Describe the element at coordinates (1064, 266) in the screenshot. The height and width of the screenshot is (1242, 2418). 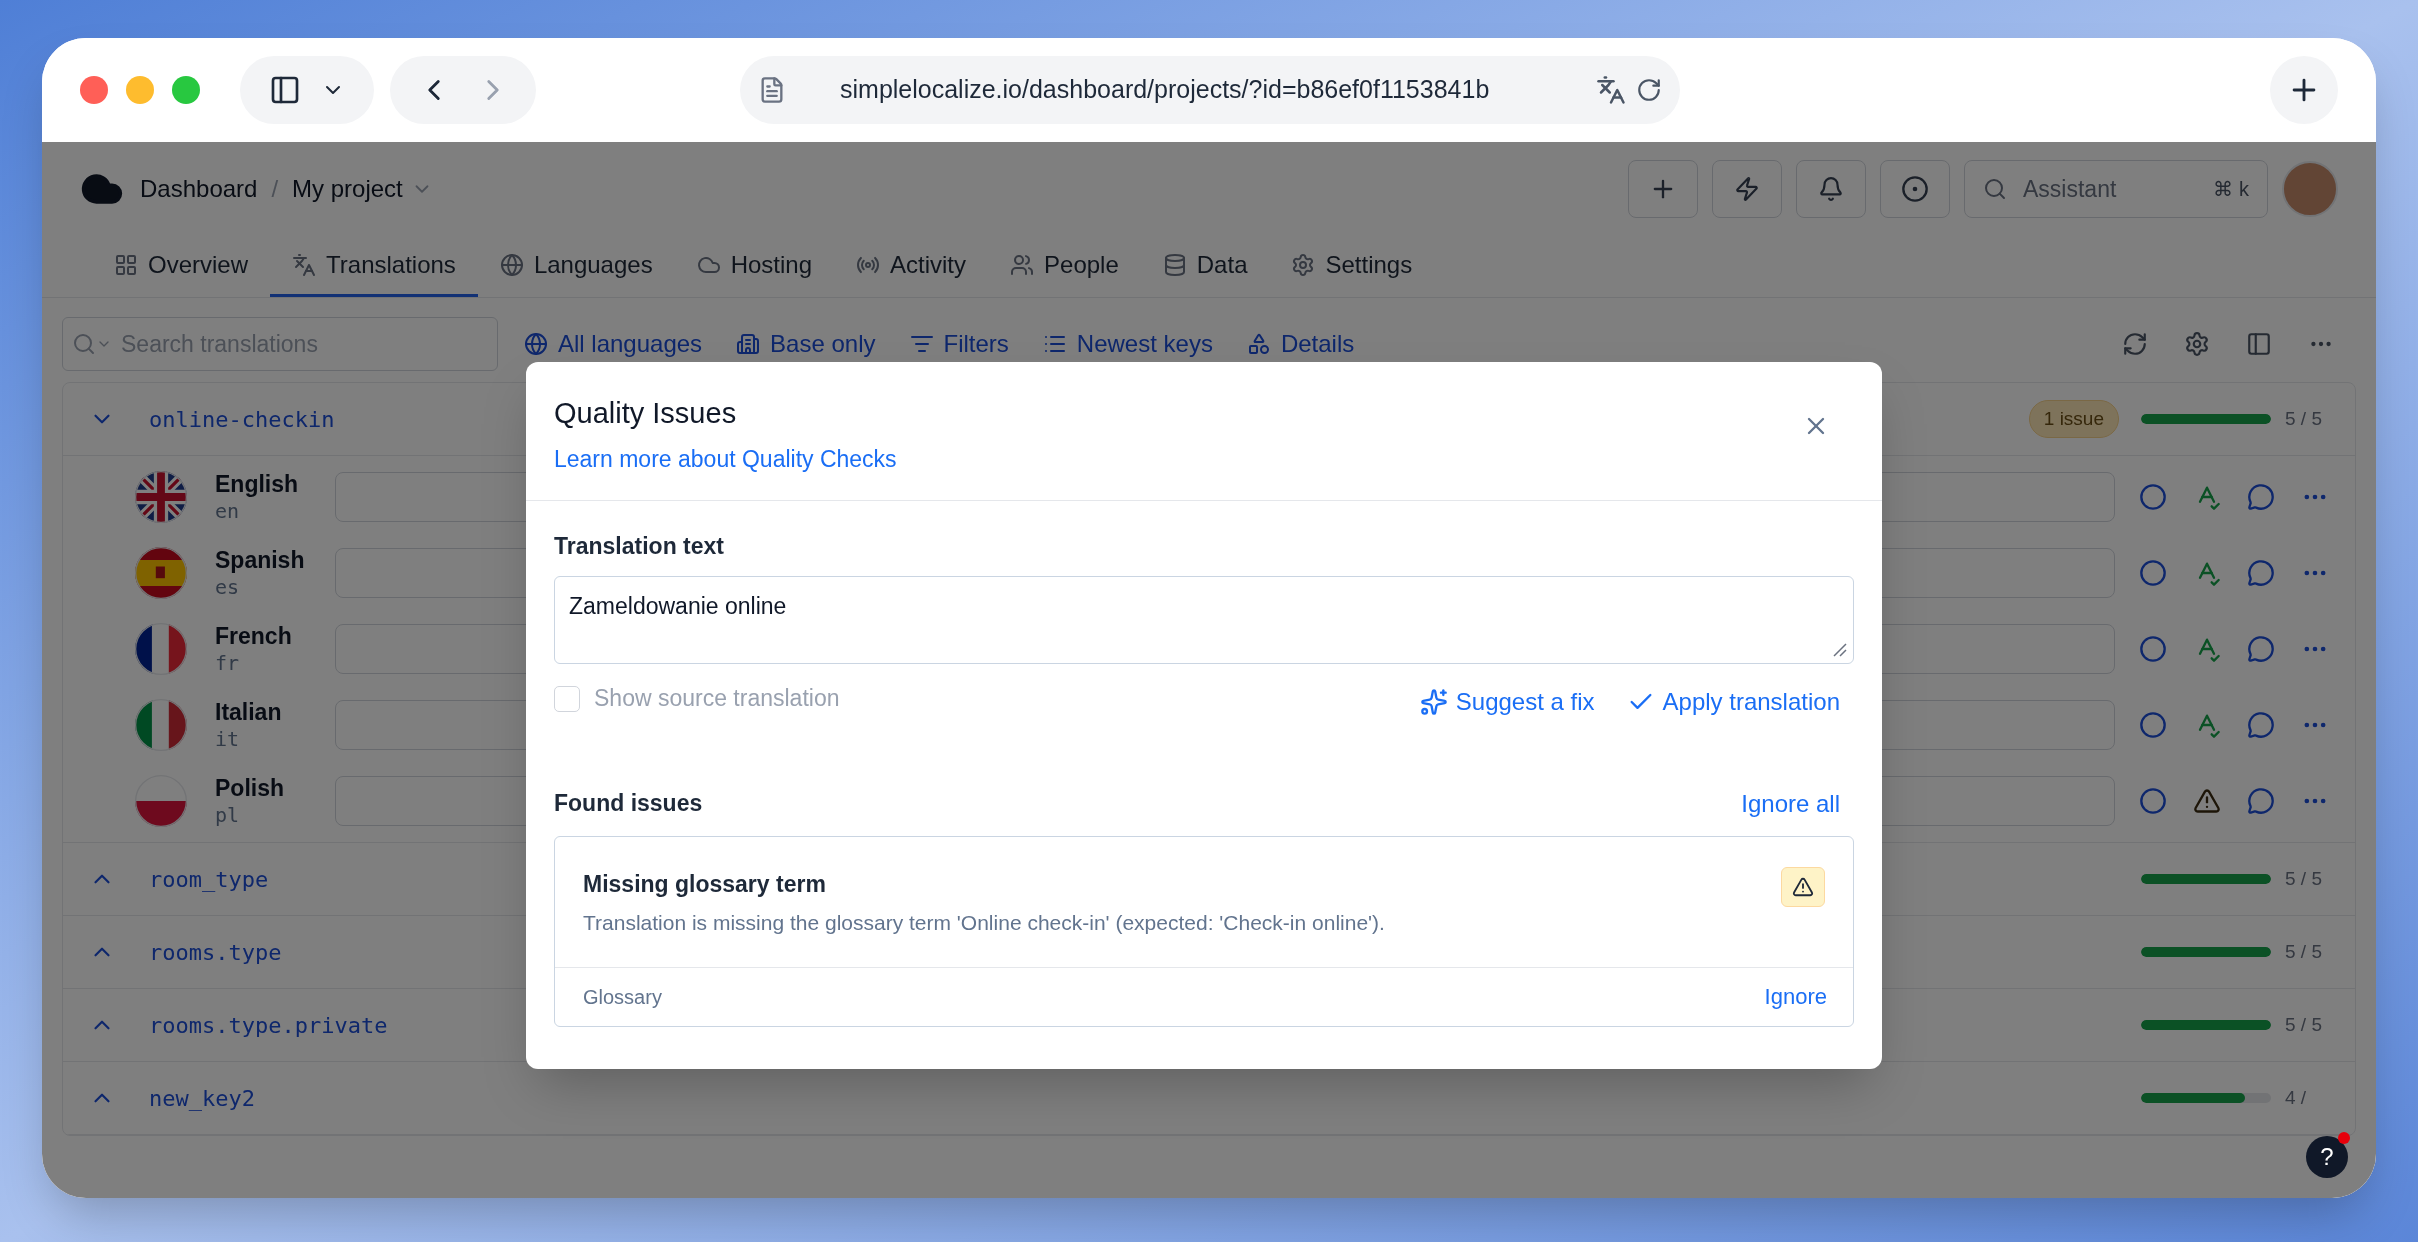
I see `nav-tab: People` at that location.